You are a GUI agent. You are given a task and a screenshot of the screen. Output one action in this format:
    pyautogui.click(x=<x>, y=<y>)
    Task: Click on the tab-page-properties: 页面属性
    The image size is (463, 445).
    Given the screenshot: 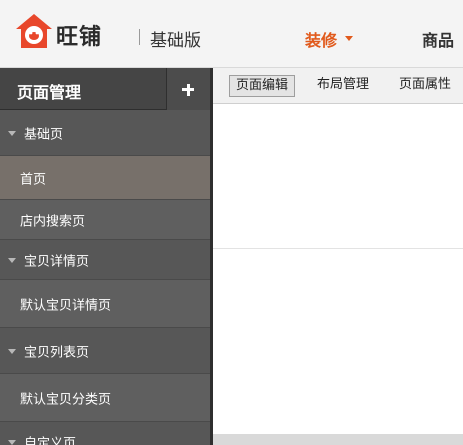 What is the action you would take?
    pyautogui.click(x=425, y=86)
    